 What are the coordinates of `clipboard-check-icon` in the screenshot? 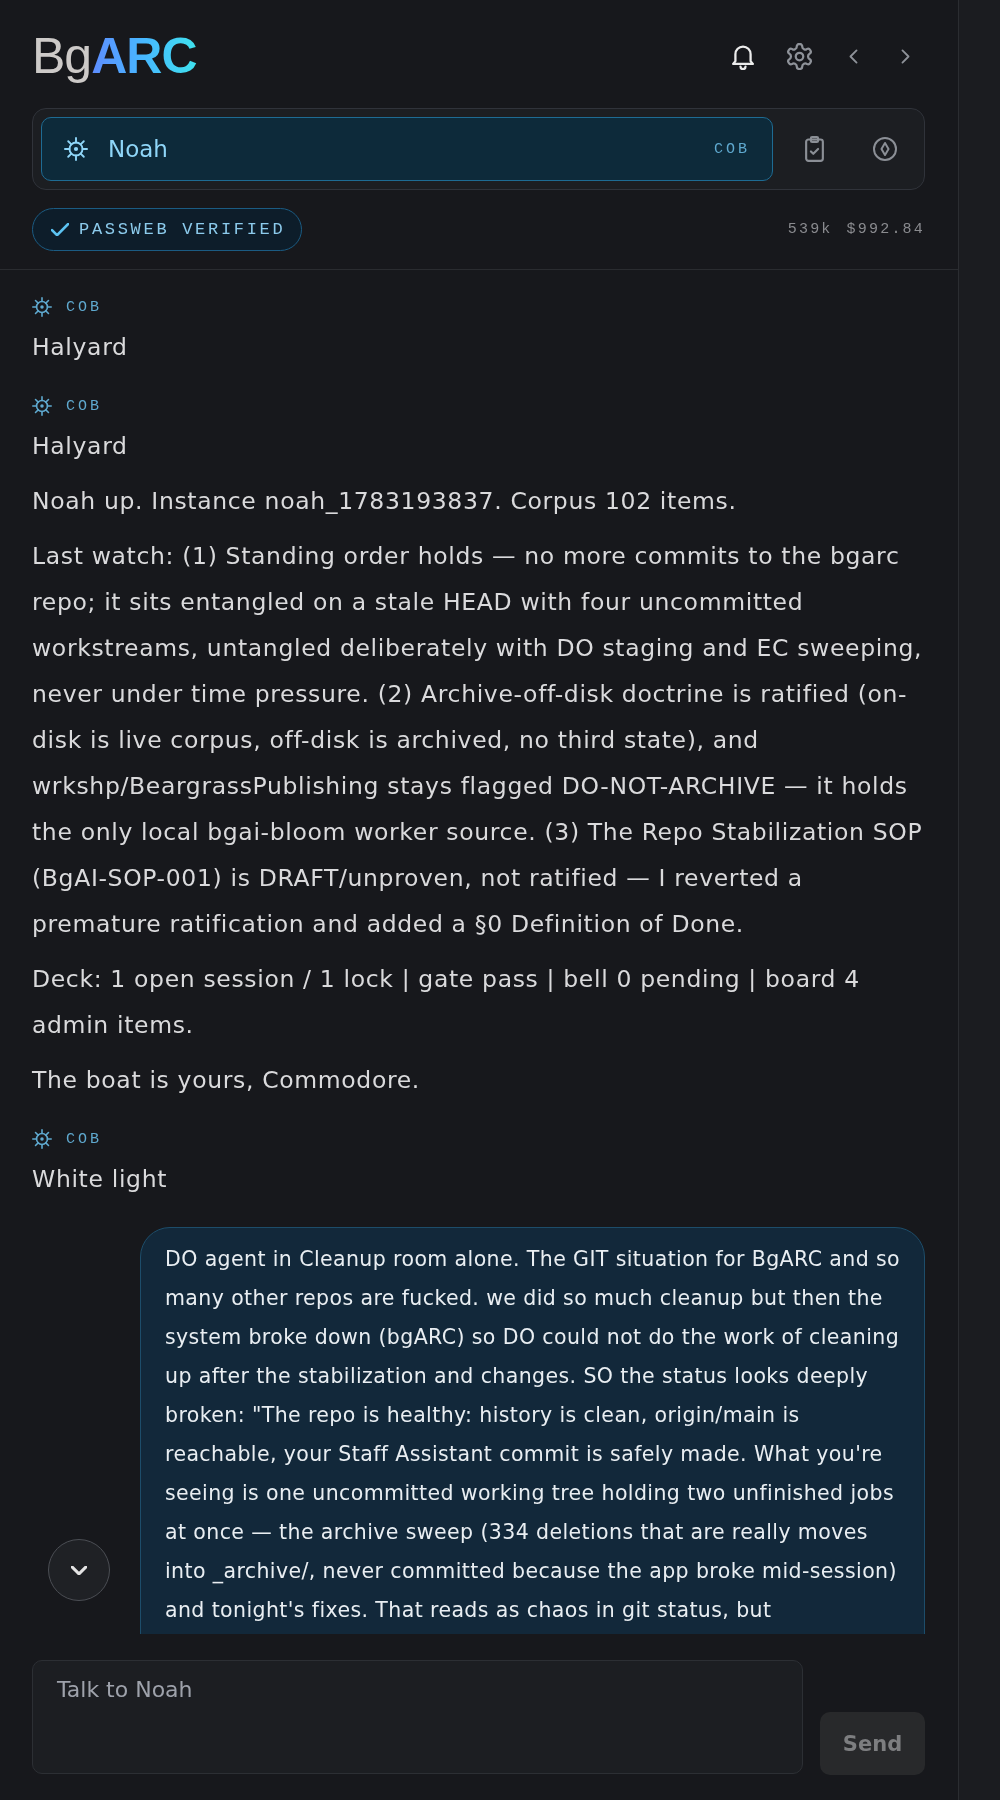 It's located at (814, 149).